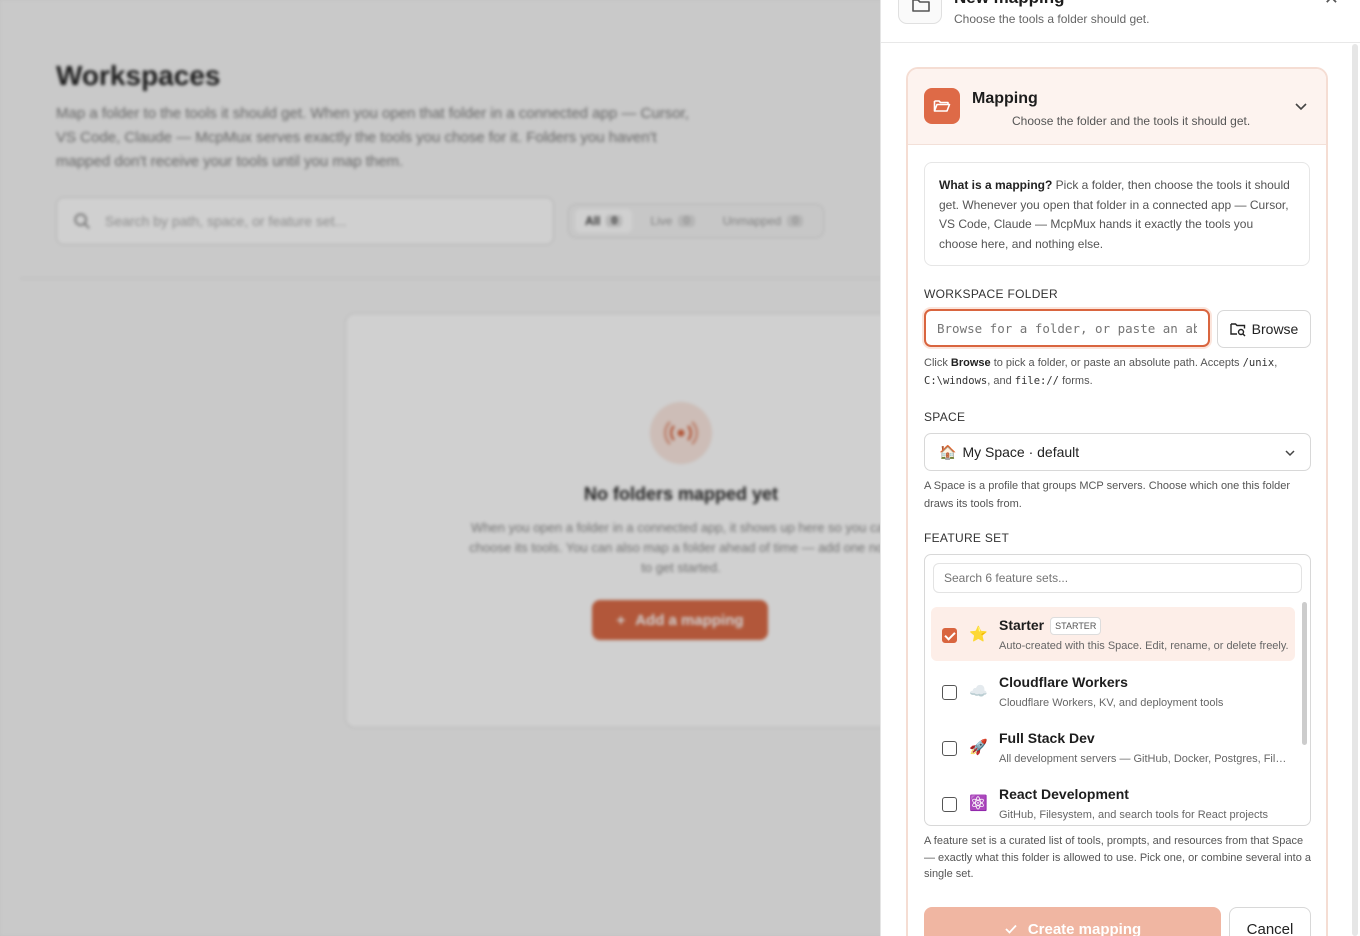 The height and width of the screenshot is (936, 1360). Describe the element at coordinates (1063, 682) in the screenshot. I see `feature-set-name: Cloudflare Workers` at that location.